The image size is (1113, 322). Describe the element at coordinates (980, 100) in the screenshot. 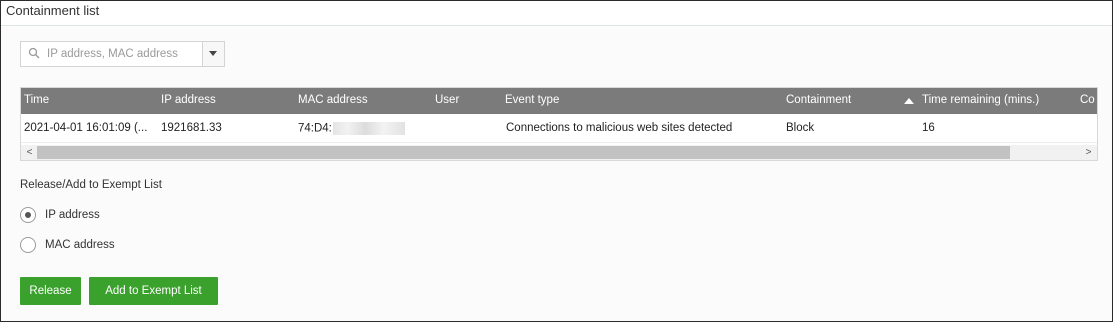

I see `column-time-remaining: Time remaining (mins.)` at that location.